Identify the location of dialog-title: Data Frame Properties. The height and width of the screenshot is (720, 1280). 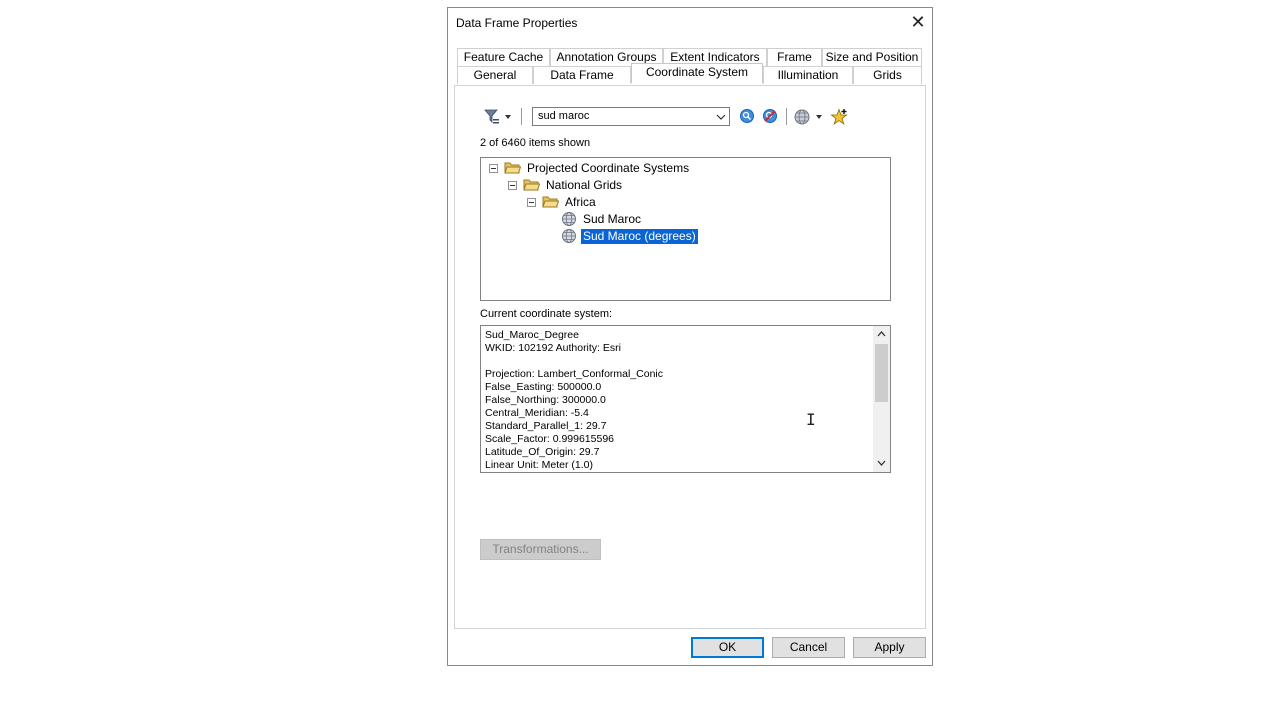
(517, 23).